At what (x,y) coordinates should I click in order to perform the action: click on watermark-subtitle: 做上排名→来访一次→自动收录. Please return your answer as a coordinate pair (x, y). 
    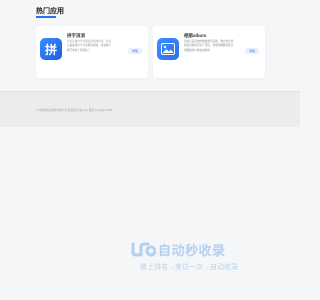
    Looking at the image, I should click on (189, 267).